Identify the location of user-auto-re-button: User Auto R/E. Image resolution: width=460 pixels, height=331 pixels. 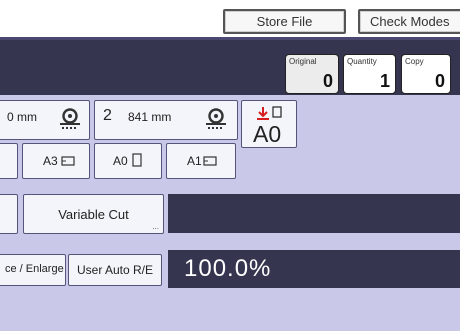
(115, 270).